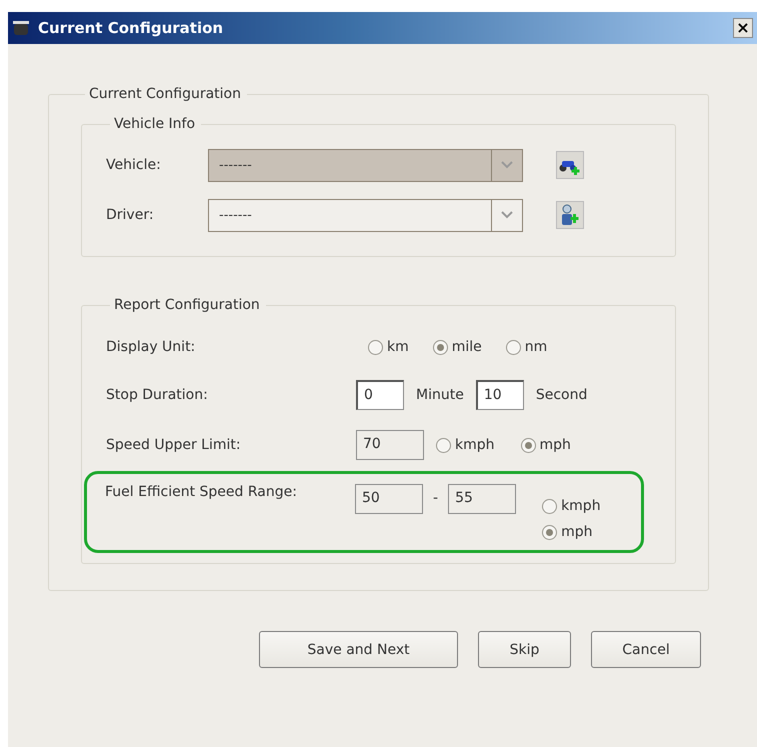 The height and width of the screenshot is (747, 757). Describe the element at coordinates (743, 28) in the screenshot. I see `close-button: ×` at that location.